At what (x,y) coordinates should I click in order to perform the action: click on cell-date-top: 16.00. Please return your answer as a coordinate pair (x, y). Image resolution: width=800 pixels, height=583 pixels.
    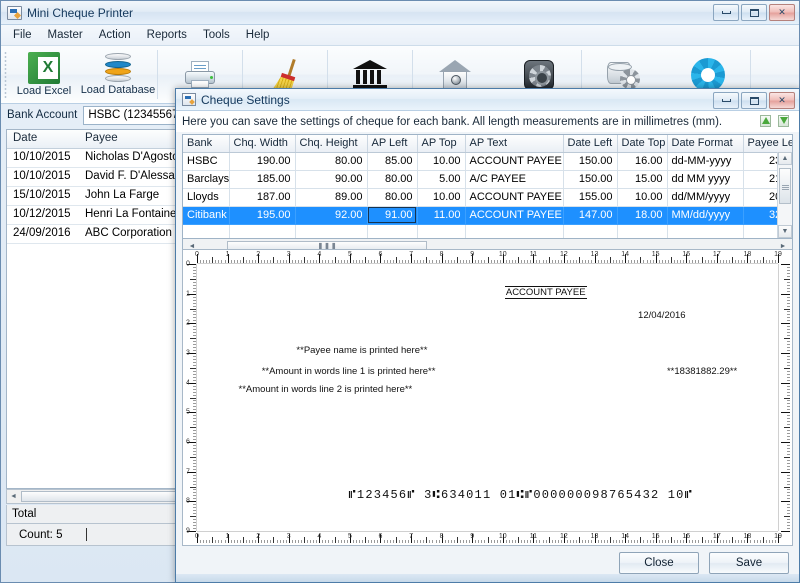
    Looking at the image, I should click on (642, 161).